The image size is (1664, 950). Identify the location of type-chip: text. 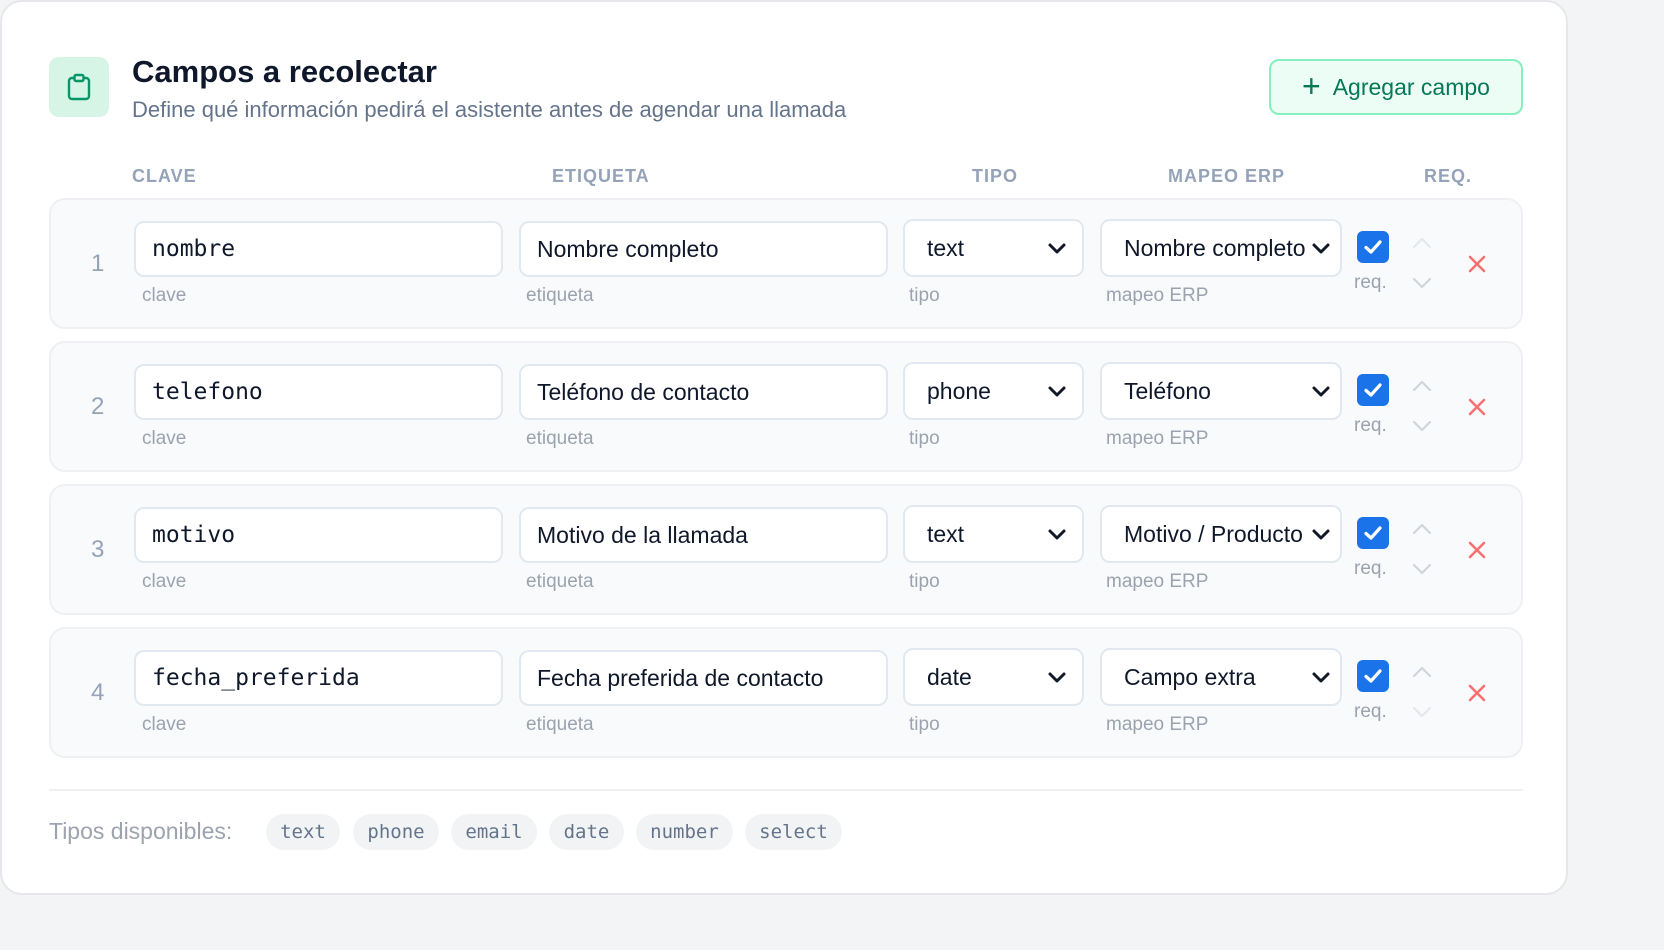
(303, 832).